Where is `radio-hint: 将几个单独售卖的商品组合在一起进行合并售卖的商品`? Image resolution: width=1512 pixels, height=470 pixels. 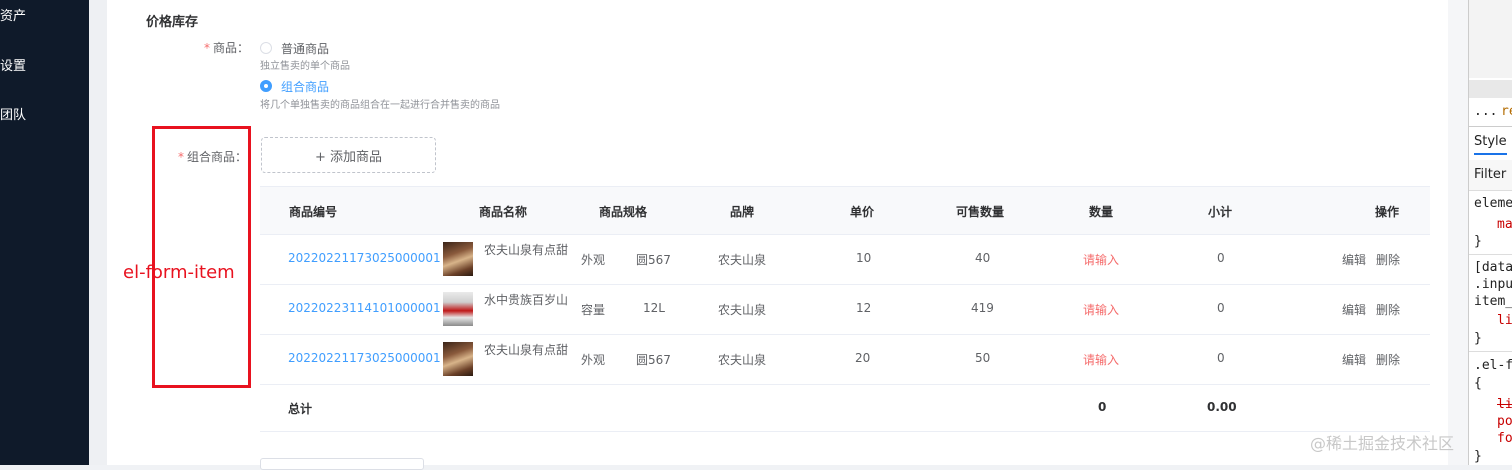
radio-hint: 将几个单独售卖的商品组合在一起进行合并售卖的商品 is located at coordinates (380, 105).